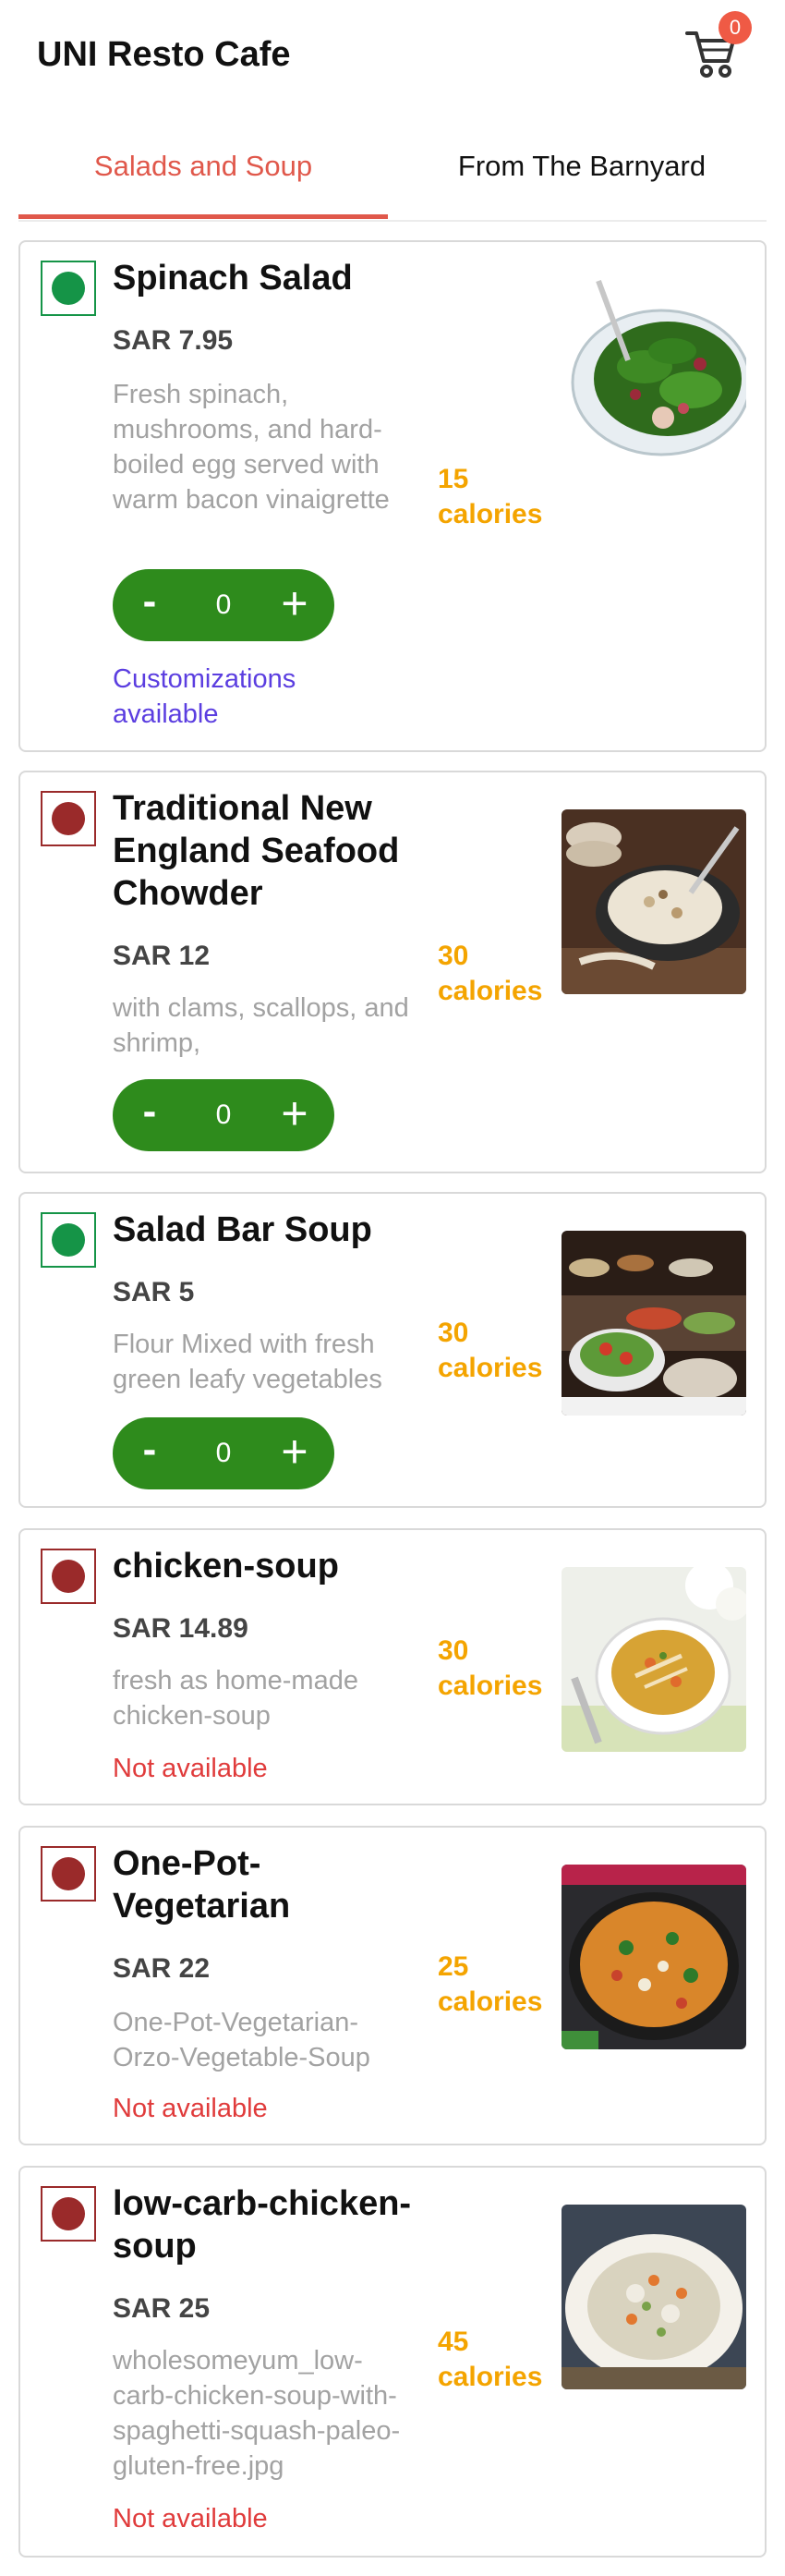  Describe the element at coordinates (256, 851) in the screenshot. I see `item-name: Traditional New England Seafood Chowder` at that location.